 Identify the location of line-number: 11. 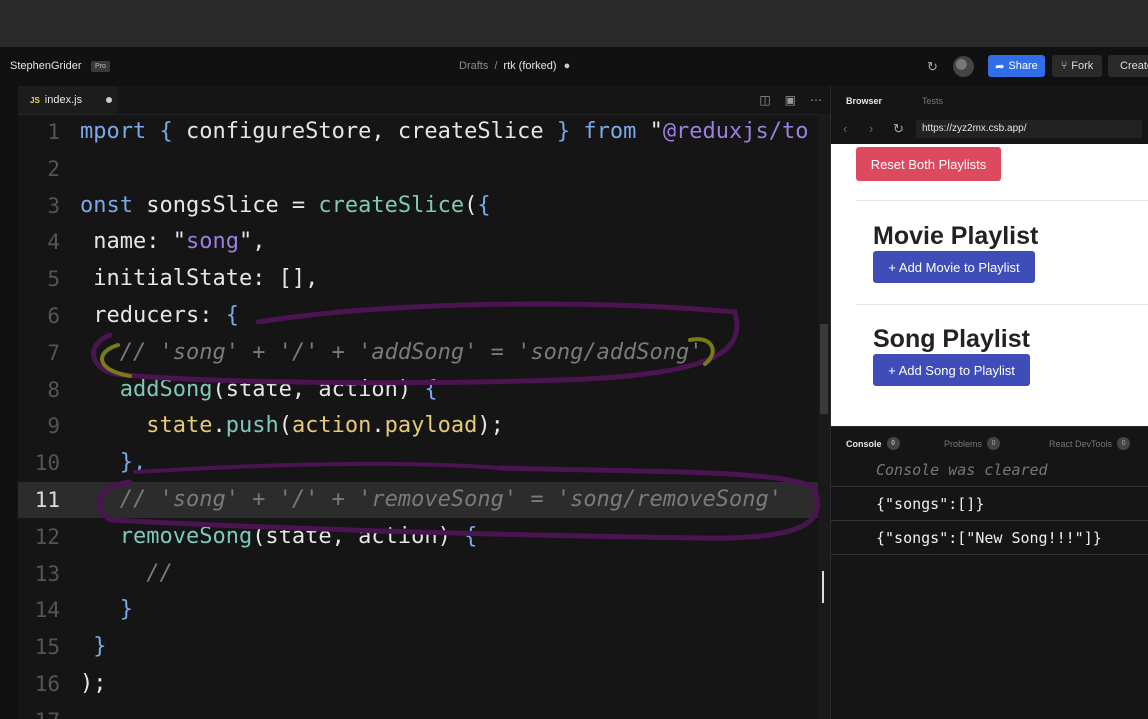
(47, 500).